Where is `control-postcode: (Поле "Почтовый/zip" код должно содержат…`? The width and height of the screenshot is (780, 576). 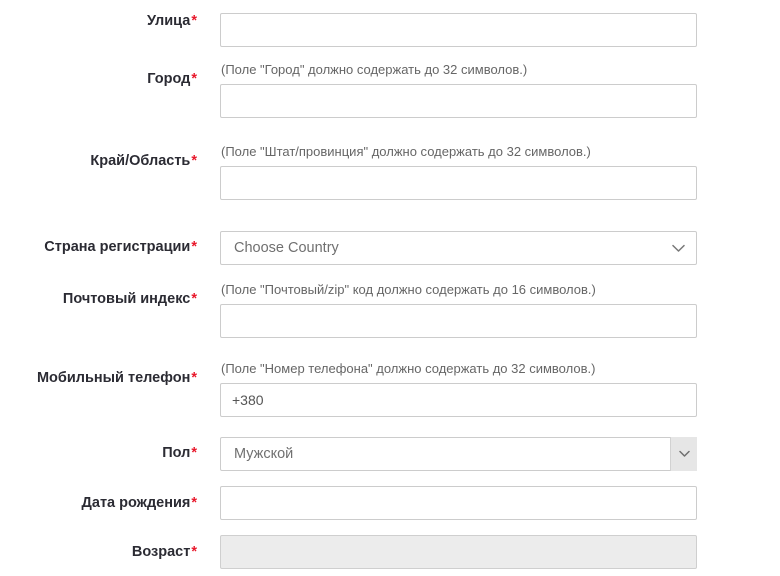 control-postcode: (Поле "Почтовый/zip" код должно содержат… is located at coordinates (488, 310).